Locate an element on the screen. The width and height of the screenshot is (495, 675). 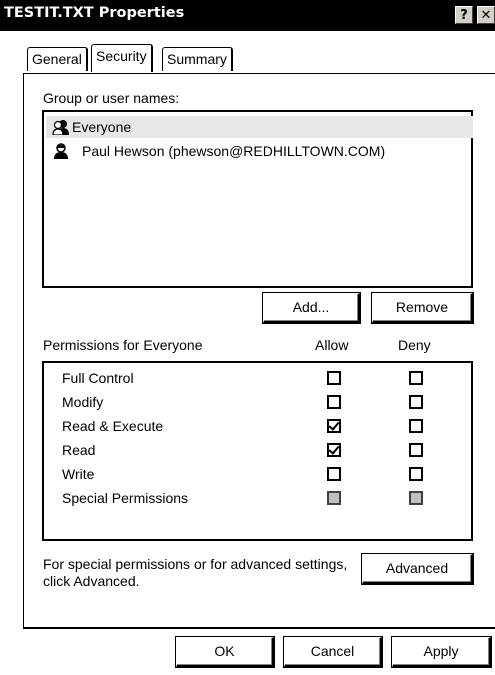
user-icon is located at coordinates (61, 151).